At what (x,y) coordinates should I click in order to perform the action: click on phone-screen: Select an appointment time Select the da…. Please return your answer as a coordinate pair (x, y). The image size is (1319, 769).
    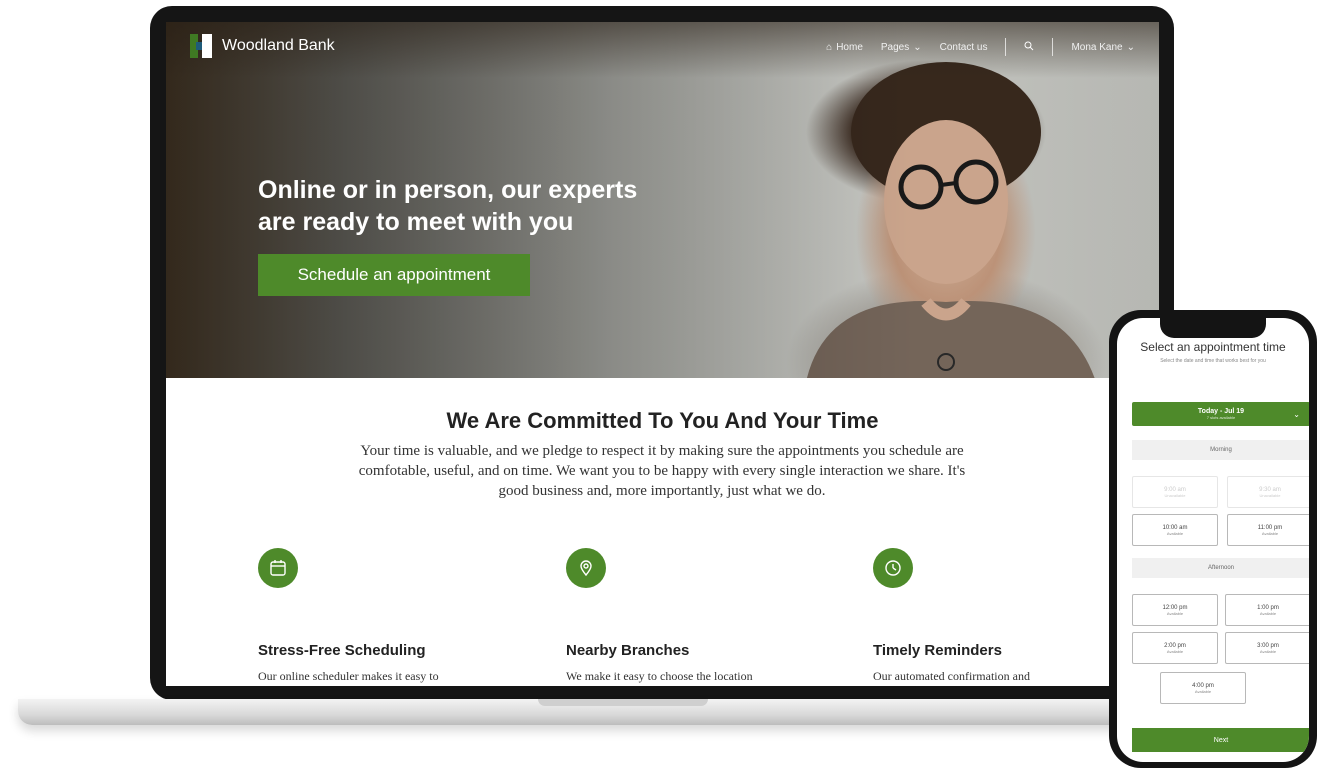
    Looking at the image, I should click on (1213, 540).